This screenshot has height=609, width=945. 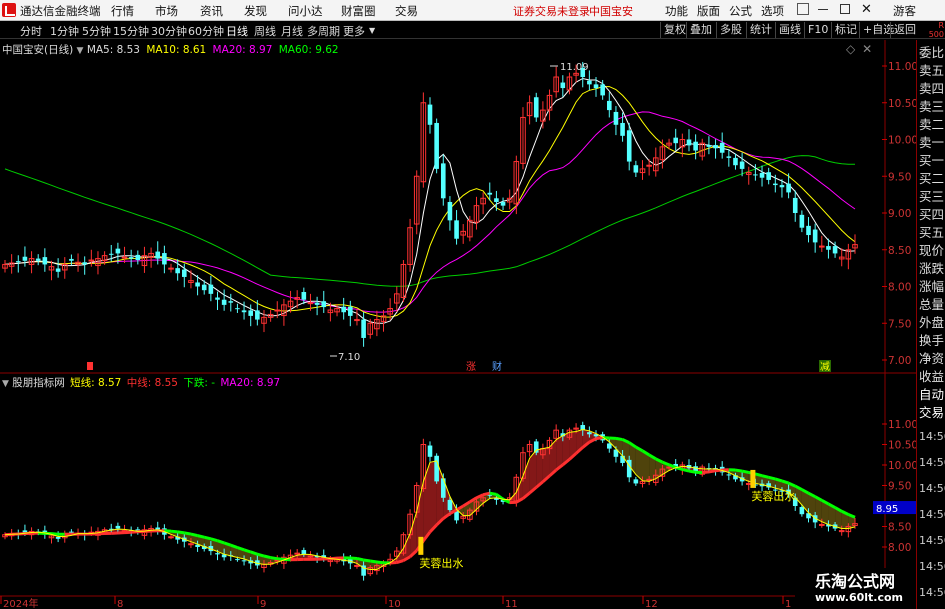 I want to click on side-item-22: 14:56, so click(x=932, y=463).